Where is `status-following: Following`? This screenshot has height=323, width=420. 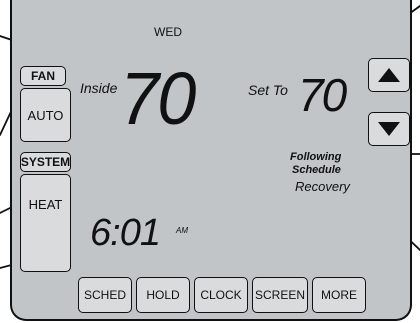 status-following: Following is located at coordinates (316, 157).